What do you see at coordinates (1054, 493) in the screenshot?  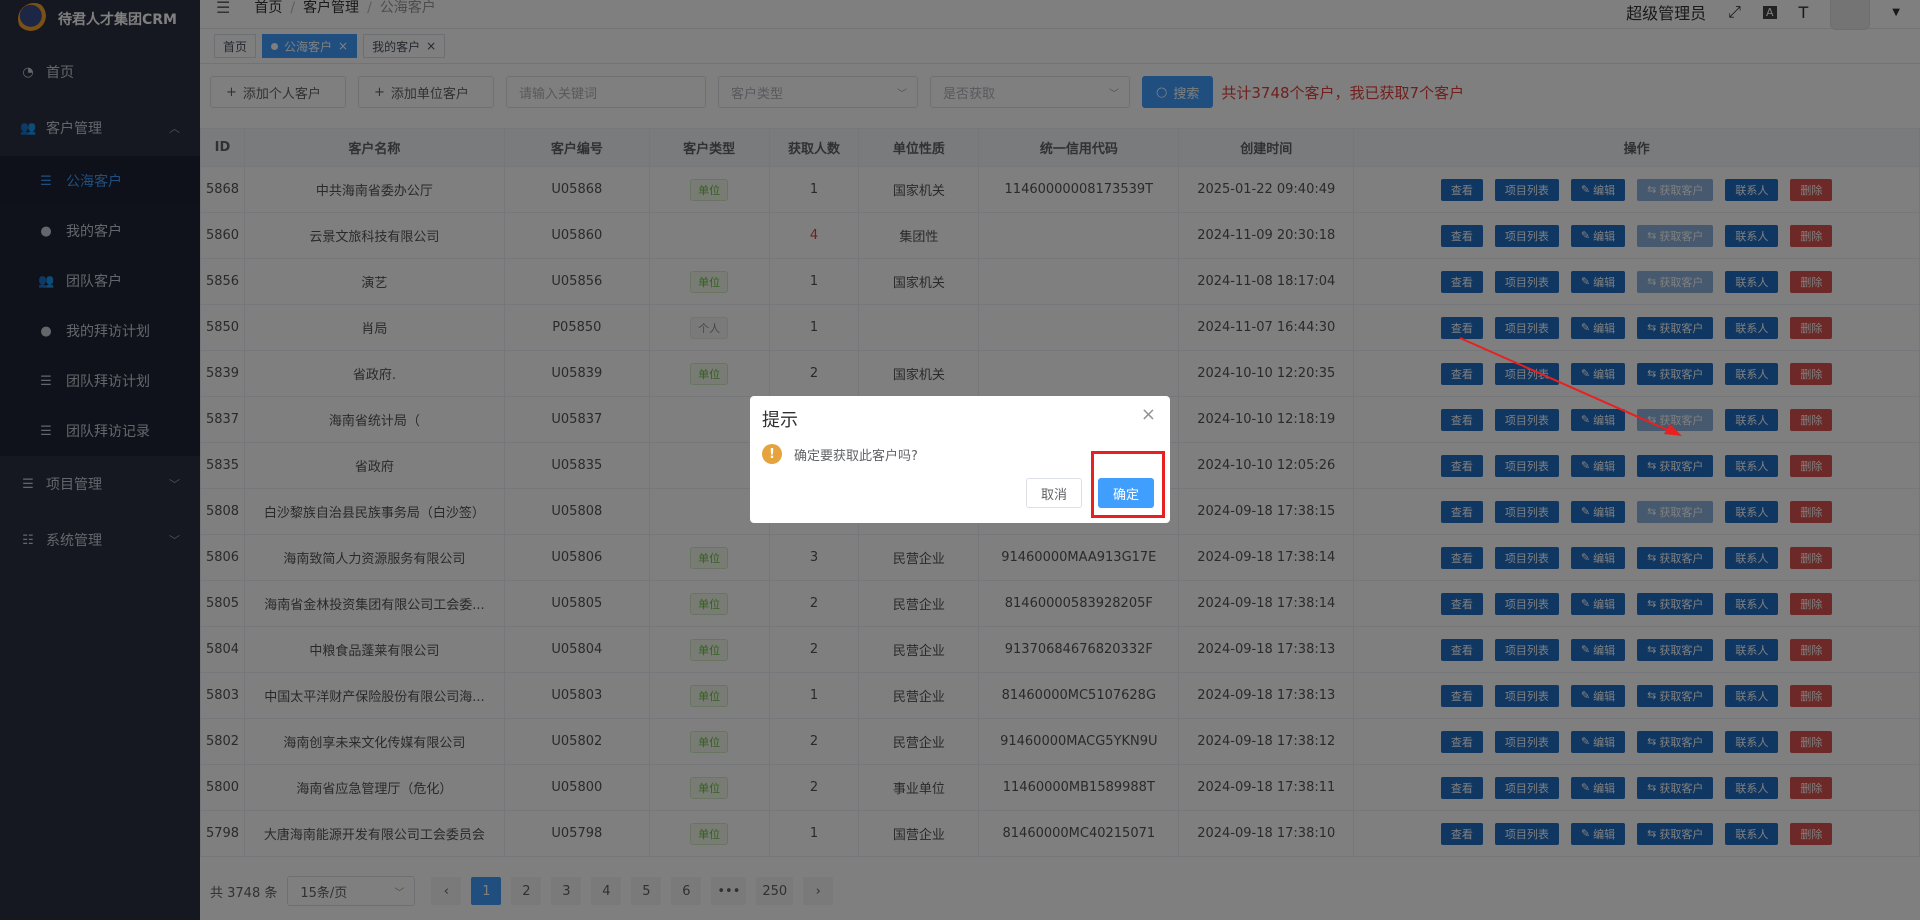 I see `cancel-button: 取消` at bounding box center [1054, 493].